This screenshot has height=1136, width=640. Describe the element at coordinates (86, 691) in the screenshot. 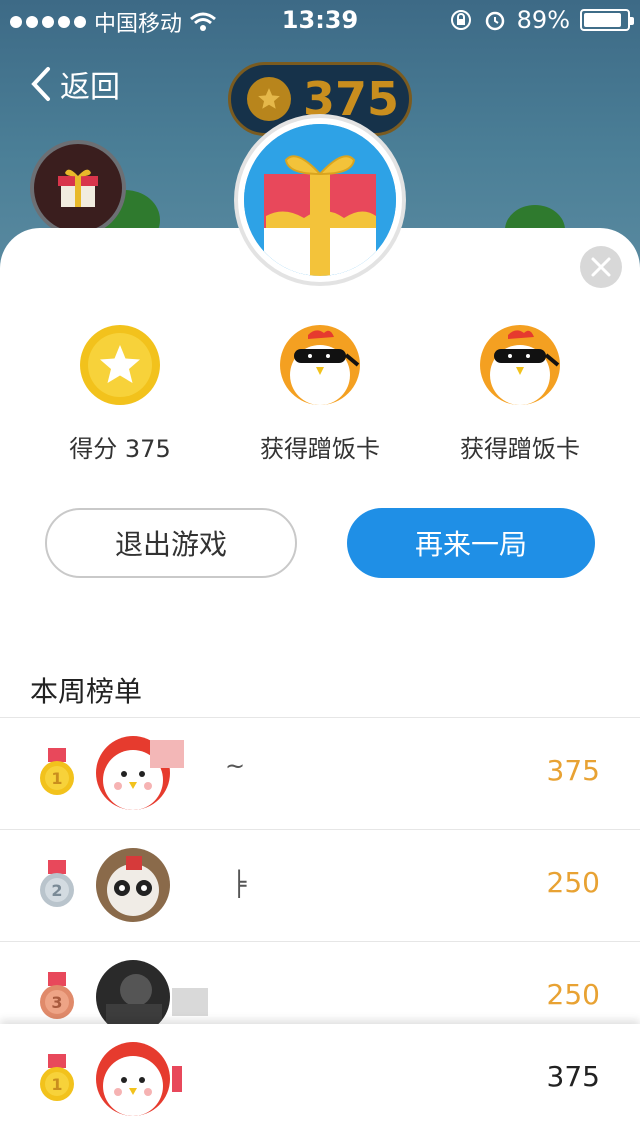

I see `ranking-title: 本周榜单` at that location.